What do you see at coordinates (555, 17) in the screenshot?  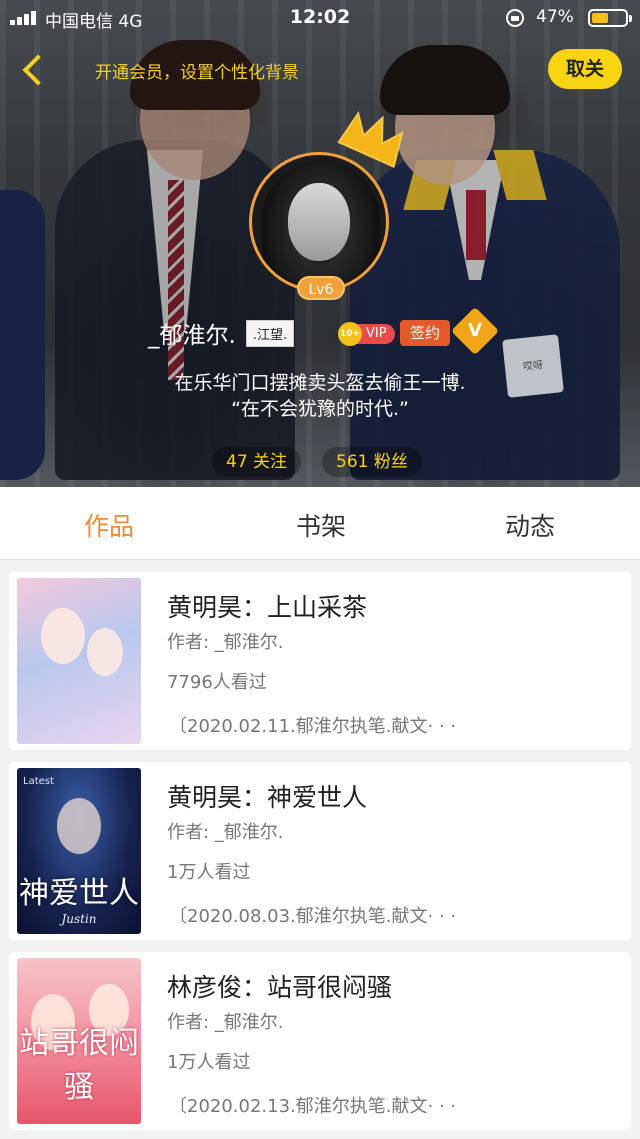 I see `battery-percent: 47%` at bounding box center [555, 17].